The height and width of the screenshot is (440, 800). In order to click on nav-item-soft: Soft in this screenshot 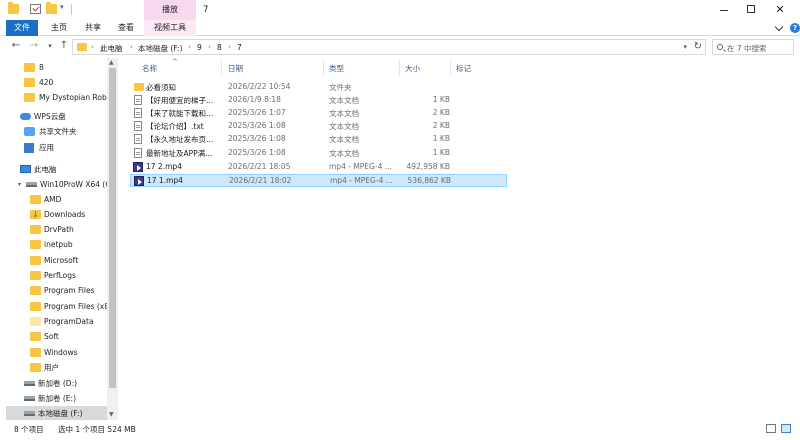, I will do `click(69, 336)`.